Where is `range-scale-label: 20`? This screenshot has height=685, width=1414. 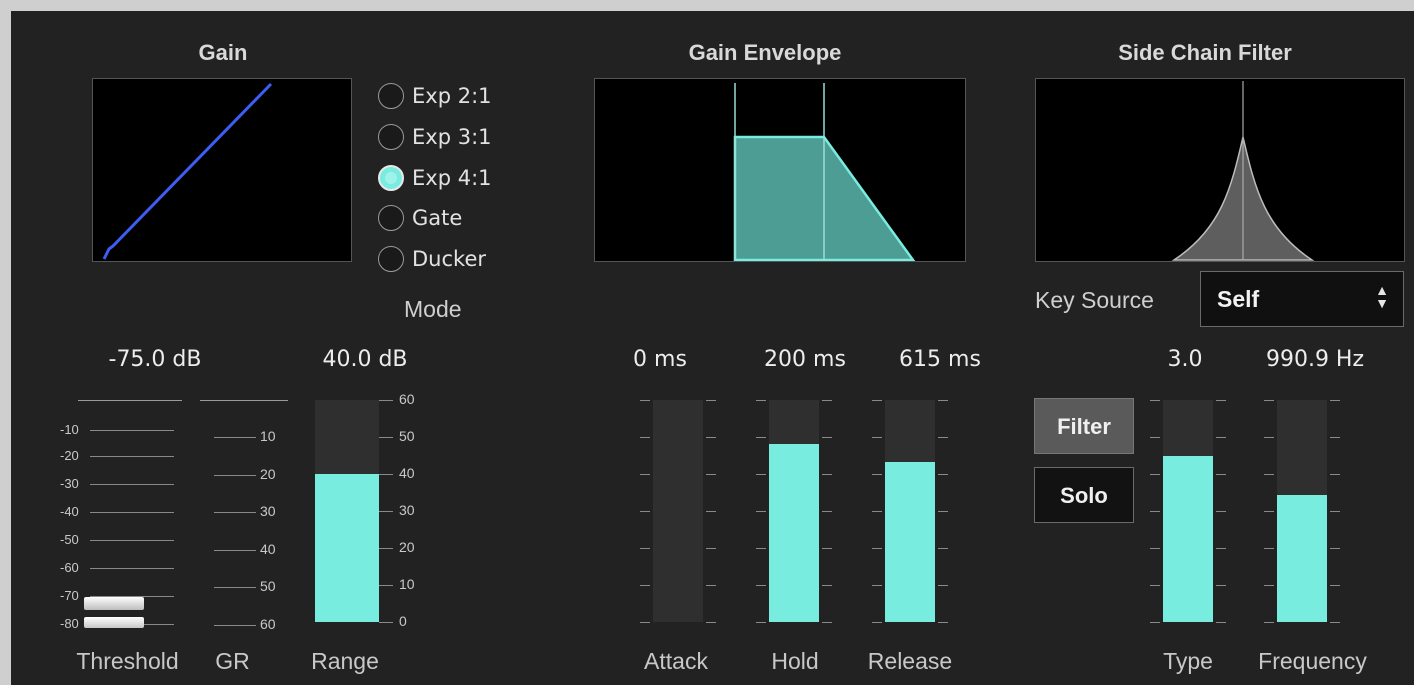 range-scale-label: 20 is located at coordinates (407, 547).